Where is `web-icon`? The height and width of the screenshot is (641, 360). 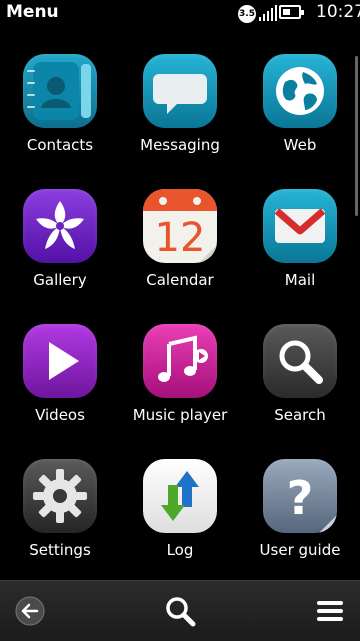
web-icon is located at coordinates (300, 91).